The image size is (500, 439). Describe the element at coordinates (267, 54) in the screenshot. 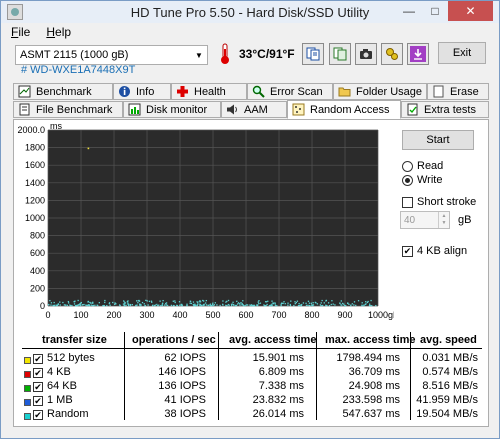

I see `temperature-readout: 33°C/91°F` at that location.